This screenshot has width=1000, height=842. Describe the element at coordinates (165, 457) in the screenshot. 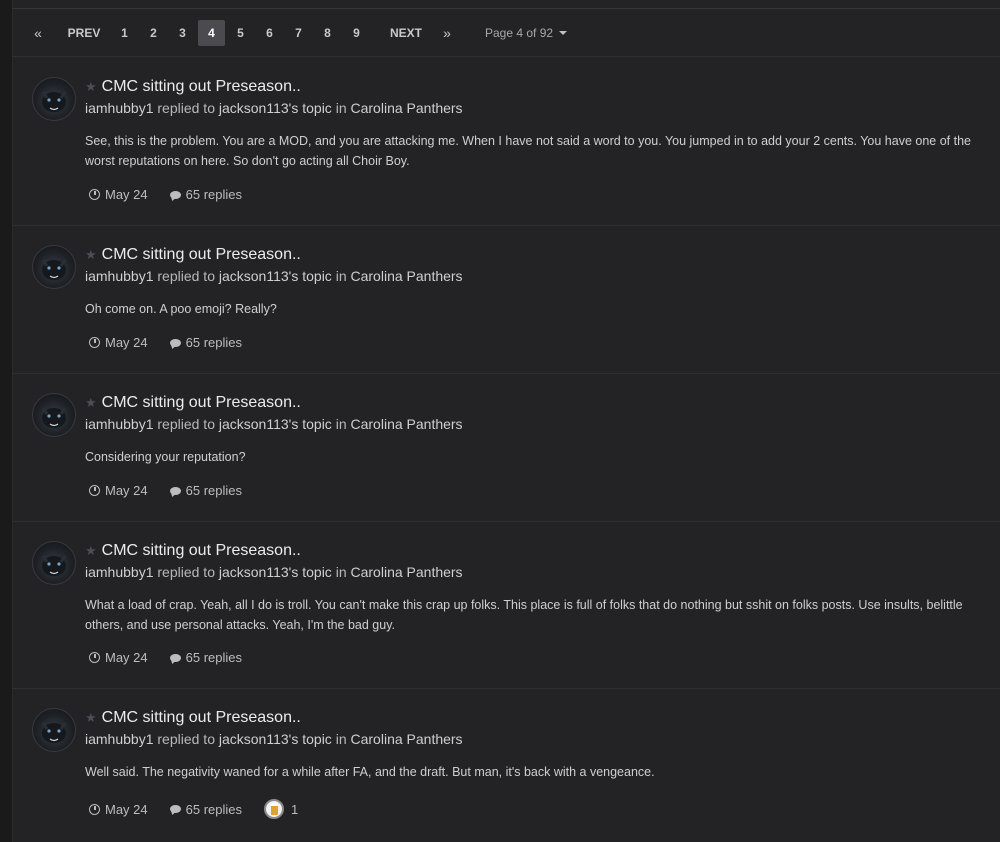

I see `post-snippet: Considering your reputation?` at that location.